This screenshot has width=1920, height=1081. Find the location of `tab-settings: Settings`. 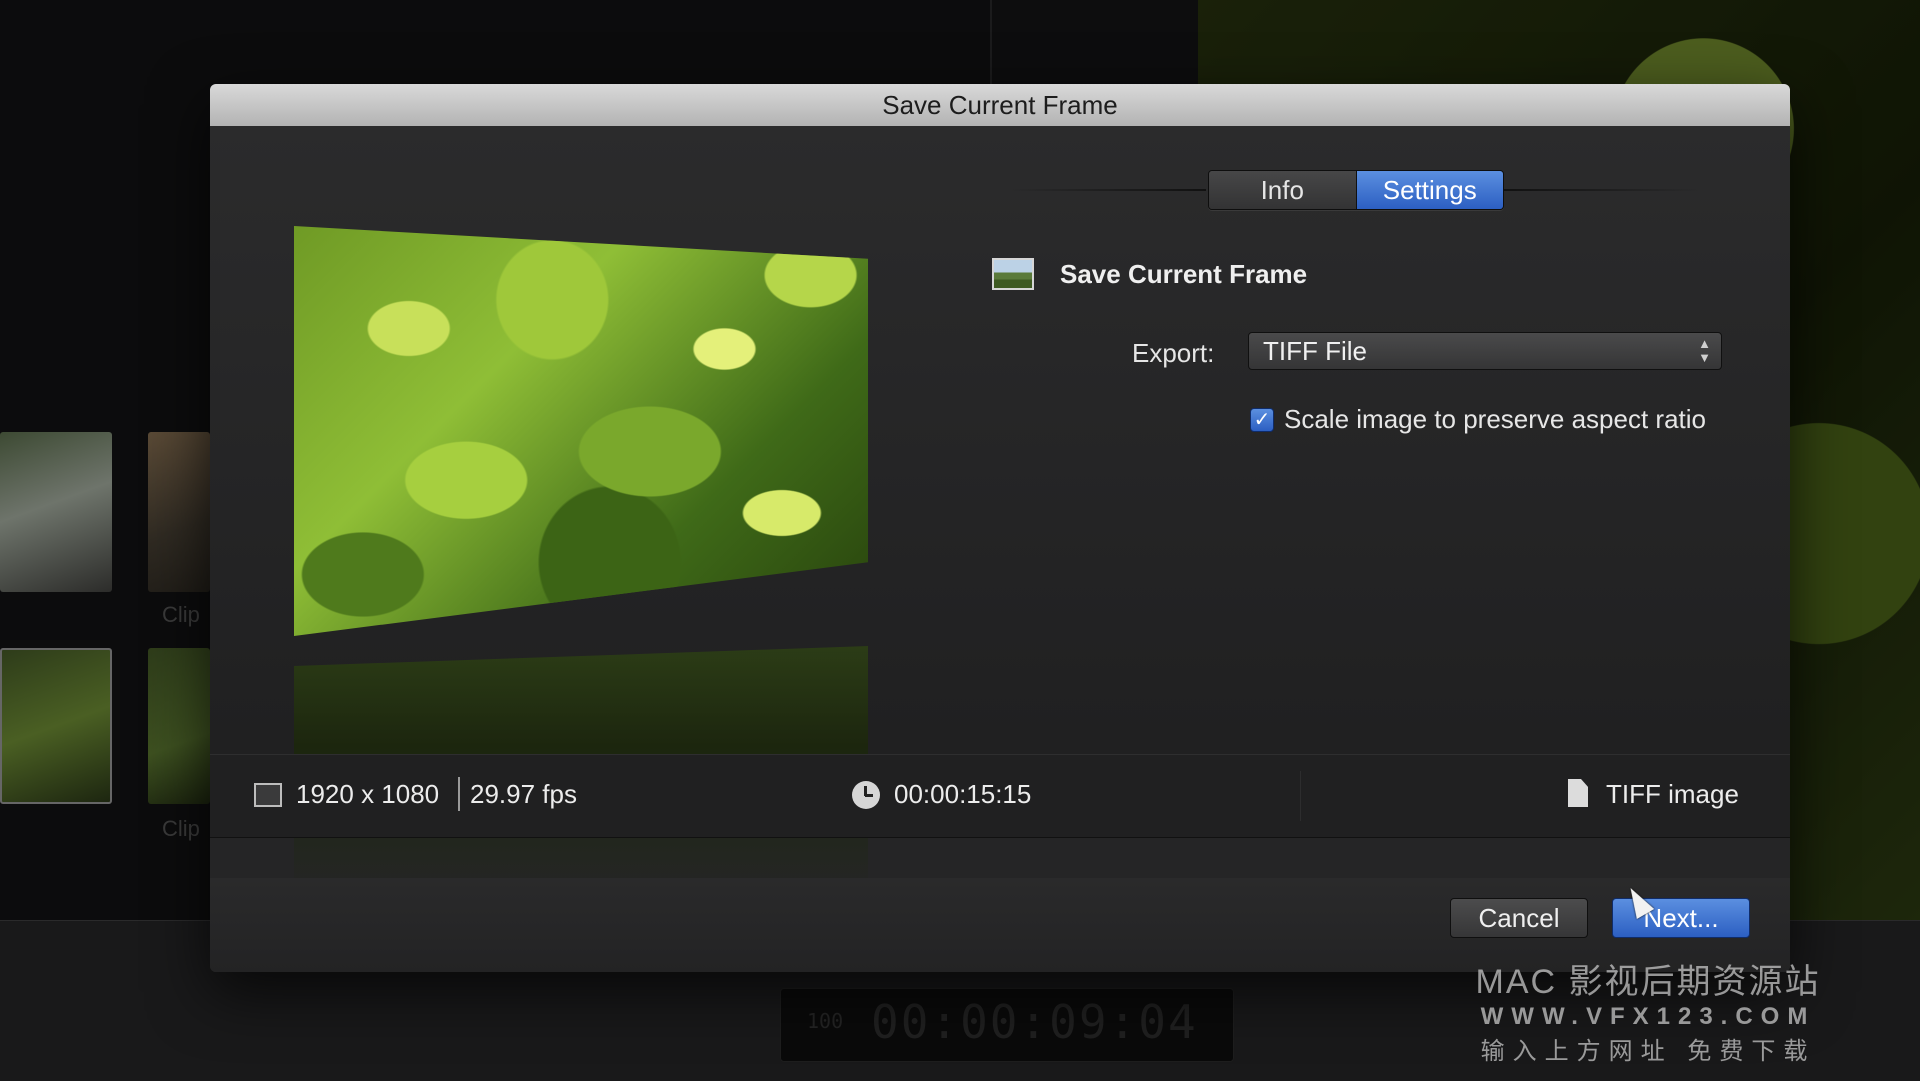

tab-settings: Settings is located at coordinates (1429, 190).